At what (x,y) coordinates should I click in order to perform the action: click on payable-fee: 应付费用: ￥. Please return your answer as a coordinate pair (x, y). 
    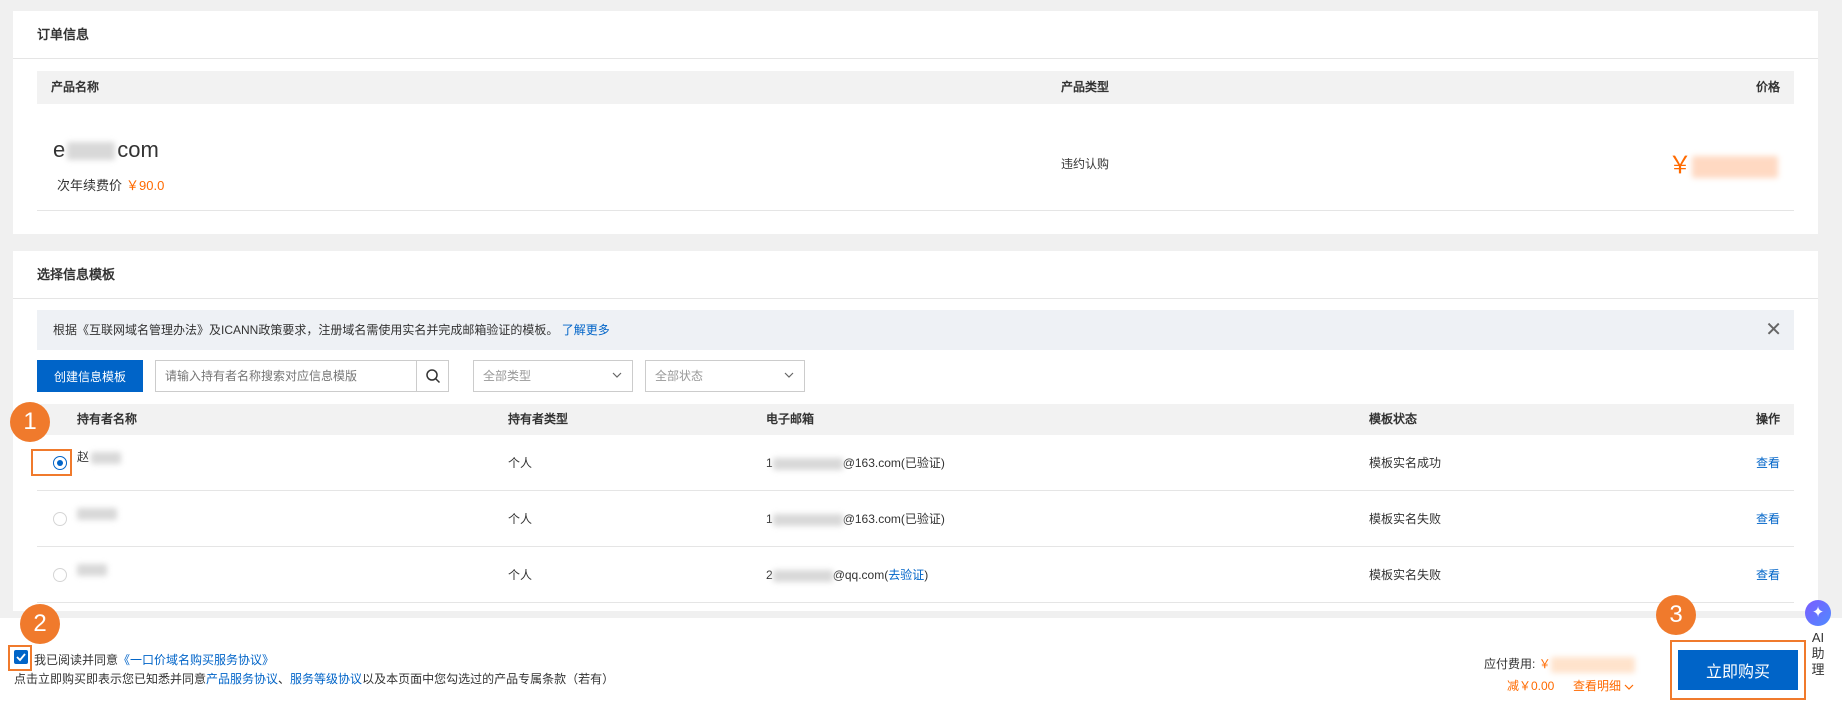
    Looking at the image, I should click on (1559, 664).